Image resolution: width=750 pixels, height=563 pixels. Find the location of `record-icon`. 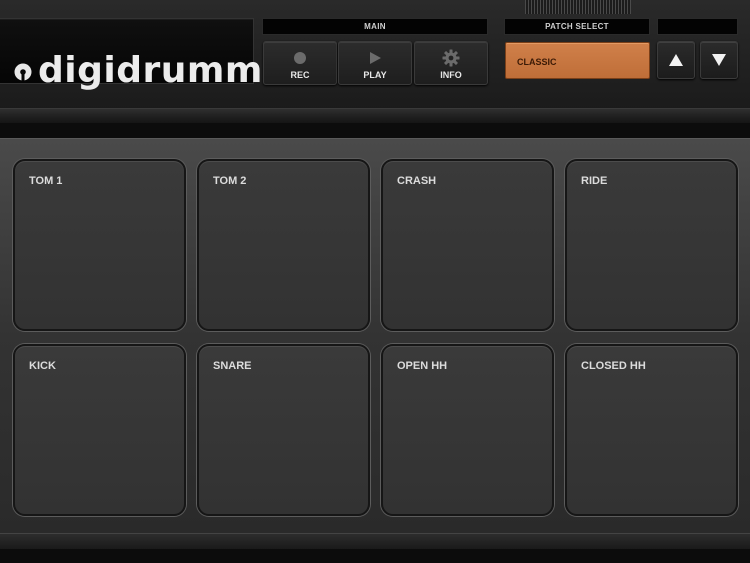

record-icon is located at coordinates (300, 58).